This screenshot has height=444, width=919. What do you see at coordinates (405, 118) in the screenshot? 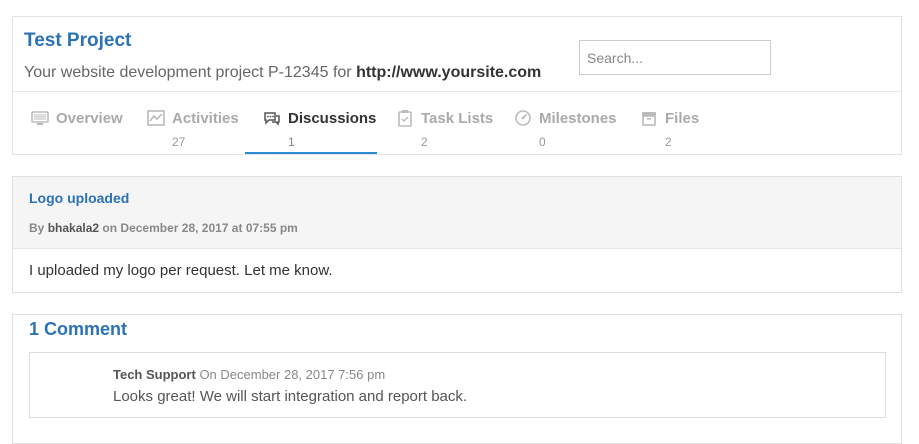
I see `clipboard-icon` at bounding box center [405, 118].